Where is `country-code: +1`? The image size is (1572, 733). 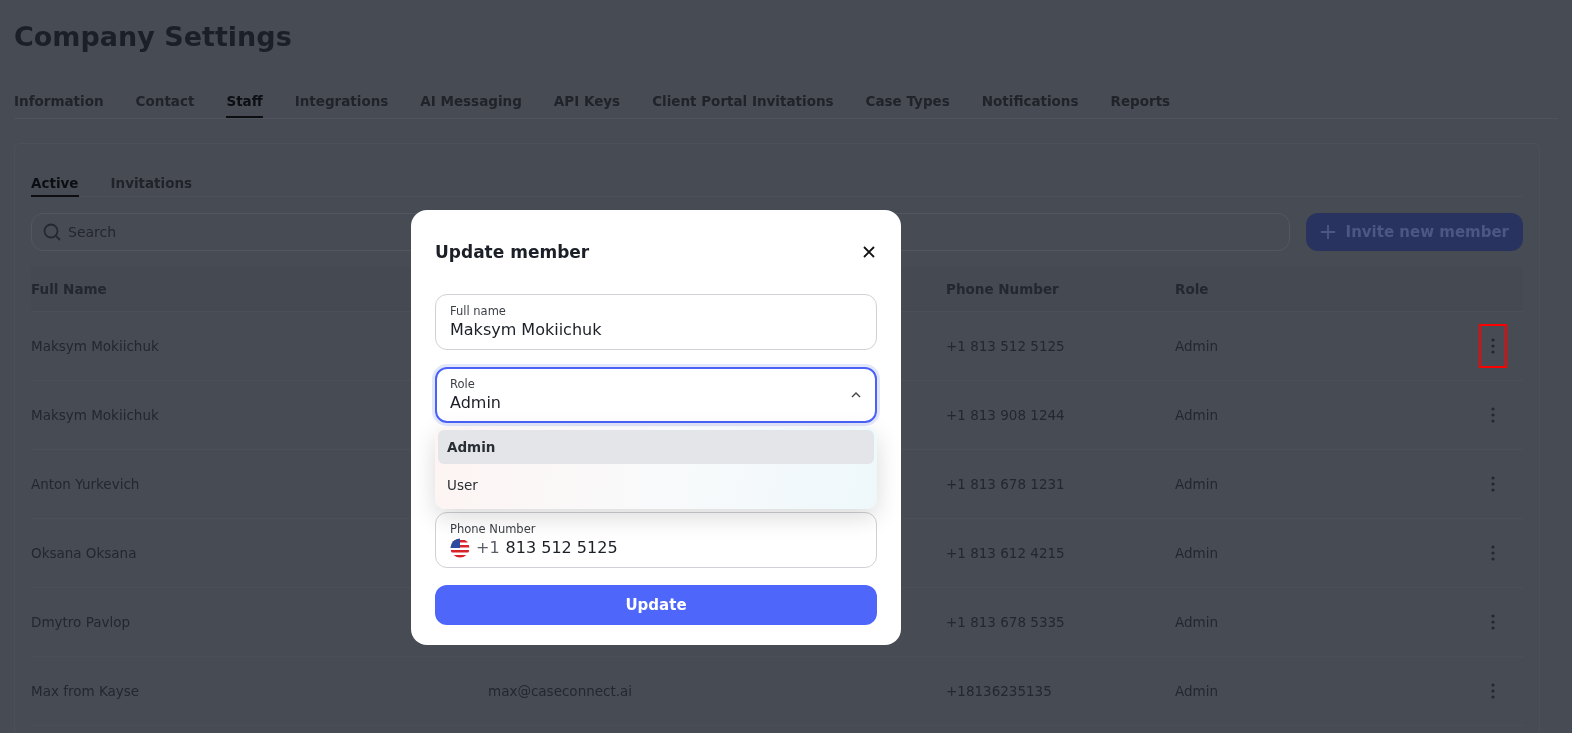 country-code: +1 is located at coordinates (488, 547).